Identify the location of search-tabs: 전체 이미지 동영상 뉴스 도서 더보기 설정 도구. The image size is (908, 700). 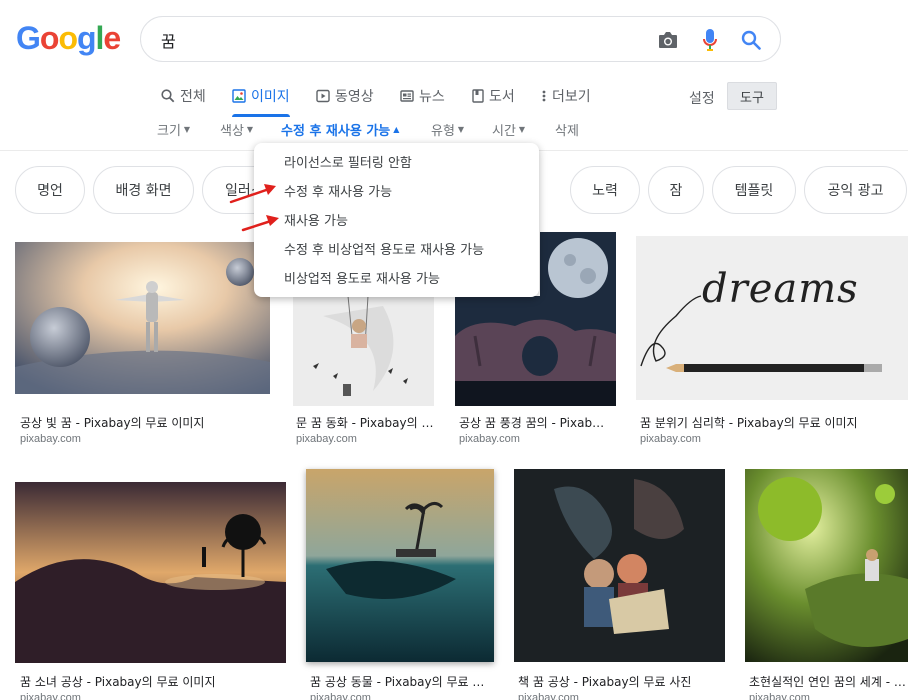
(454, 99).